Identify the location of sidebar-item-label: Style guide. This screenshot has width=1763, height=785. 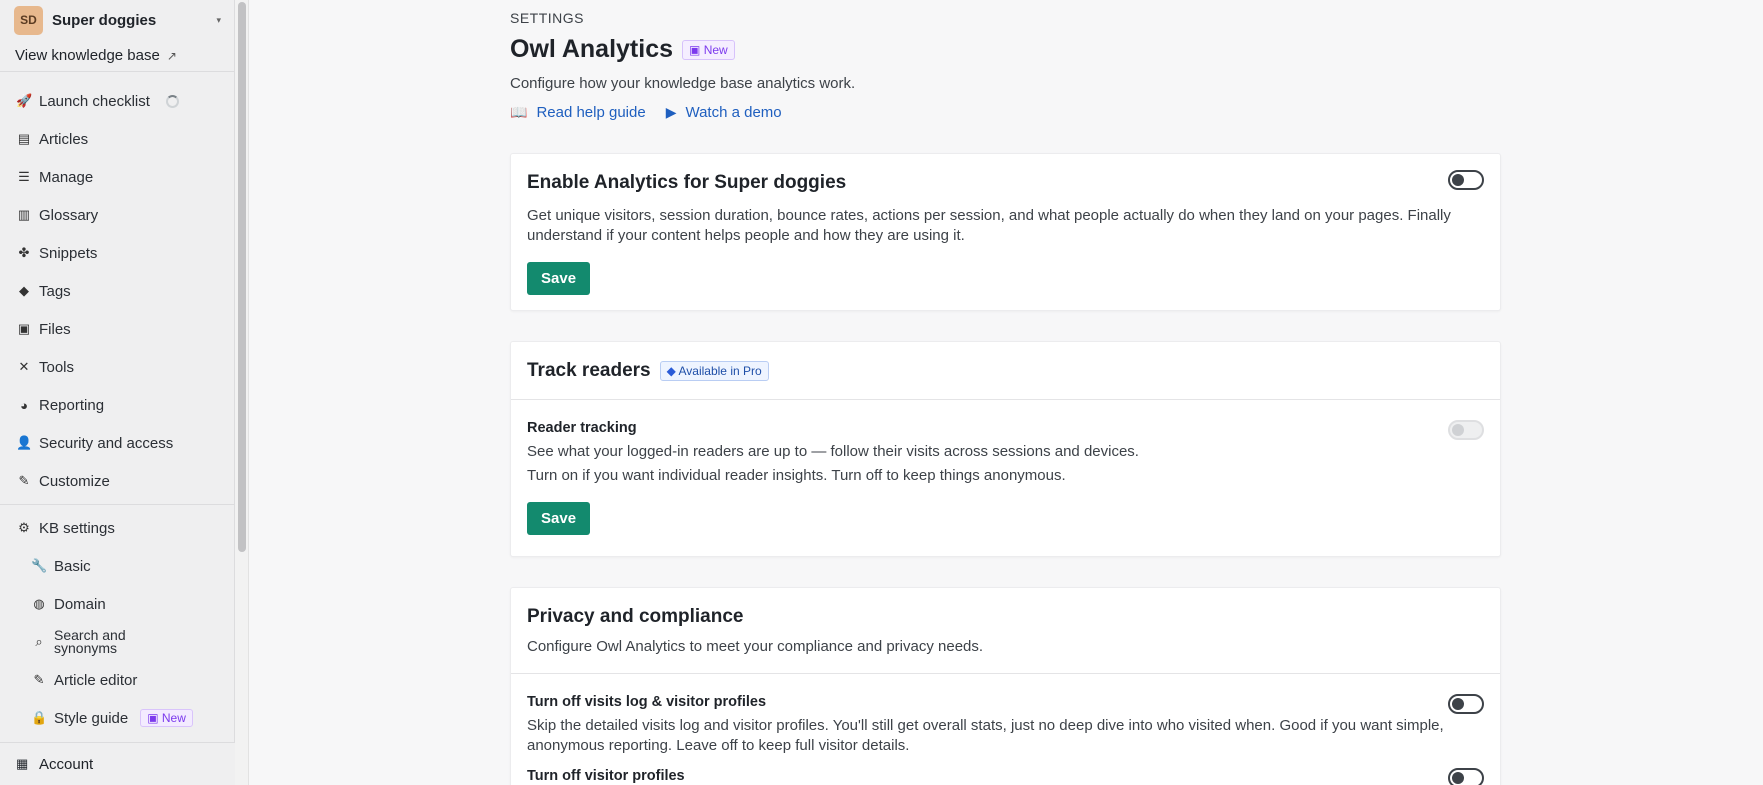
(91, 718).